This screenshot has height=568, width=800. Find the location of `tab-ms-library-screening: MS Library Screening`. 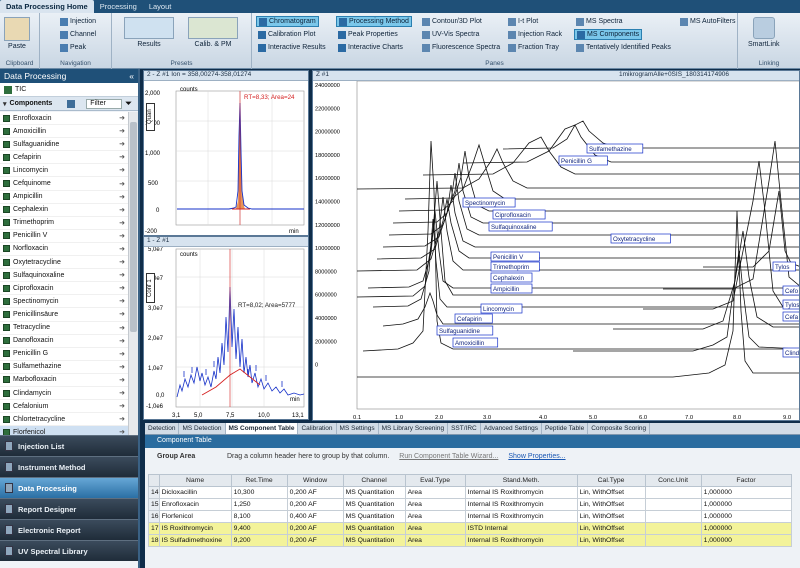

tab-ms-library-screening: MS Library Screening is located at coordinates (414, 428).